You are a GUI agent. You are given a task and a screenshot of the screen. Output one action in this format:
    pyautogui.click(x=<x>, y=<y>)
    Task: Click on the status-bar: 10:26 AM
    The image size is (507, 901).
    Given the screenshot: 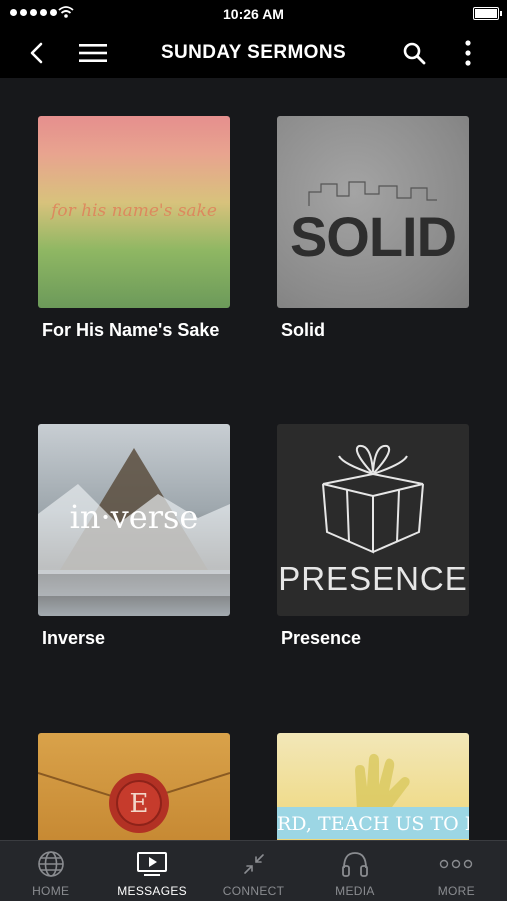 What is the action you would take?
    pyautogui.click(x=253, y=14)
    